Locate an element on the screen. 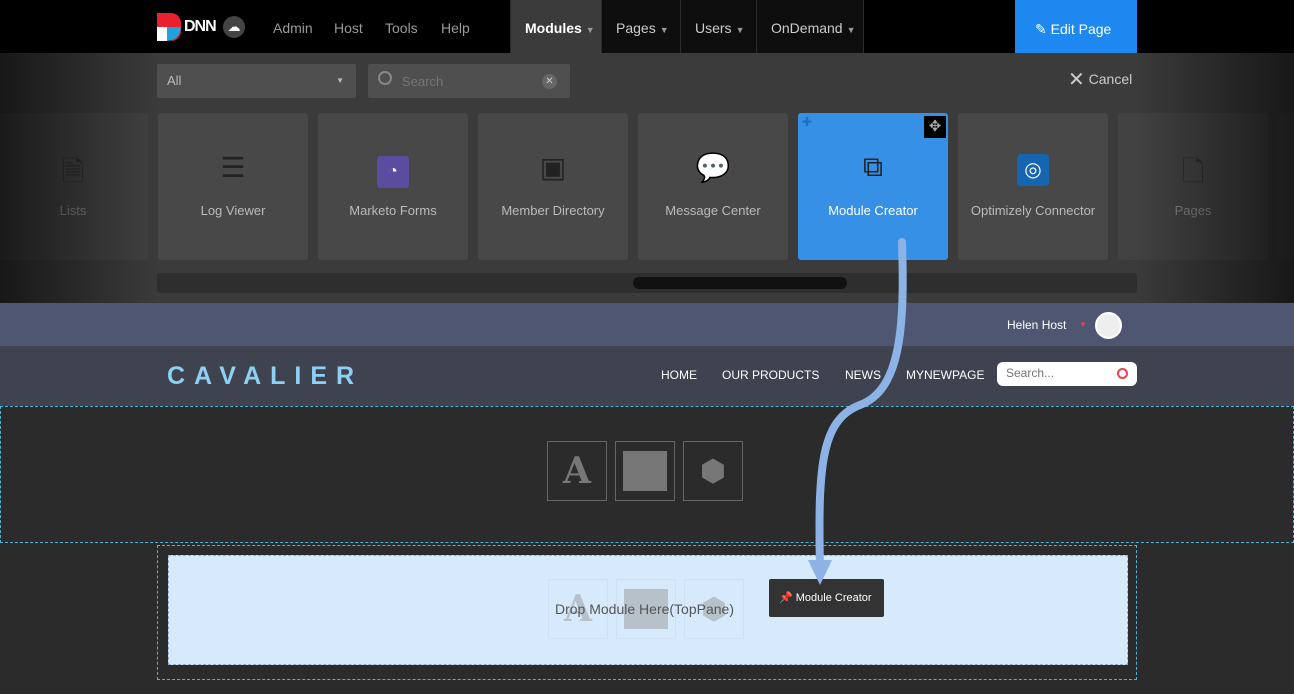  nav-mynewpage: MYNEWPAGE is located at coordinates (945, 375).